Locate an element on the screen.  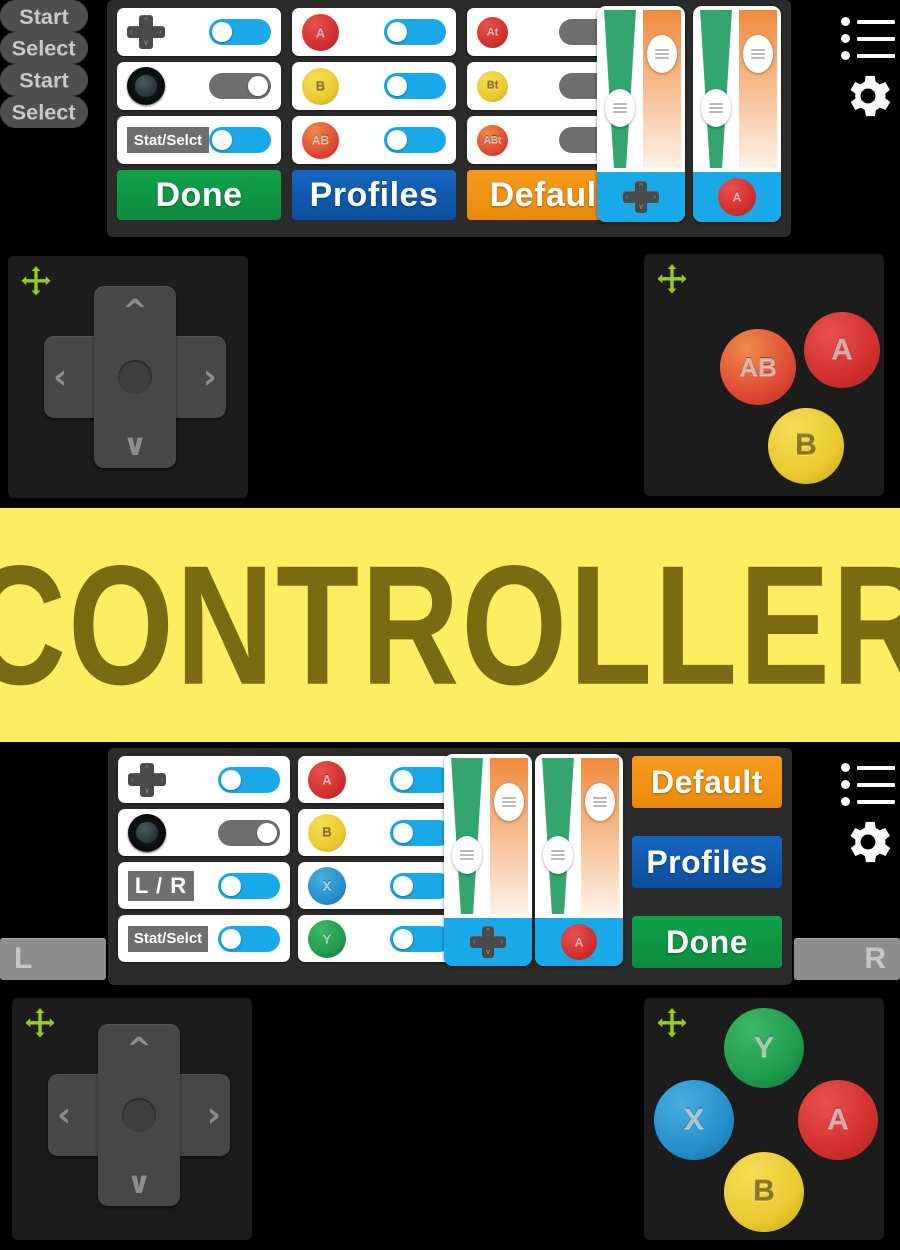
x-button: X is located at coordinates (694, 1120).